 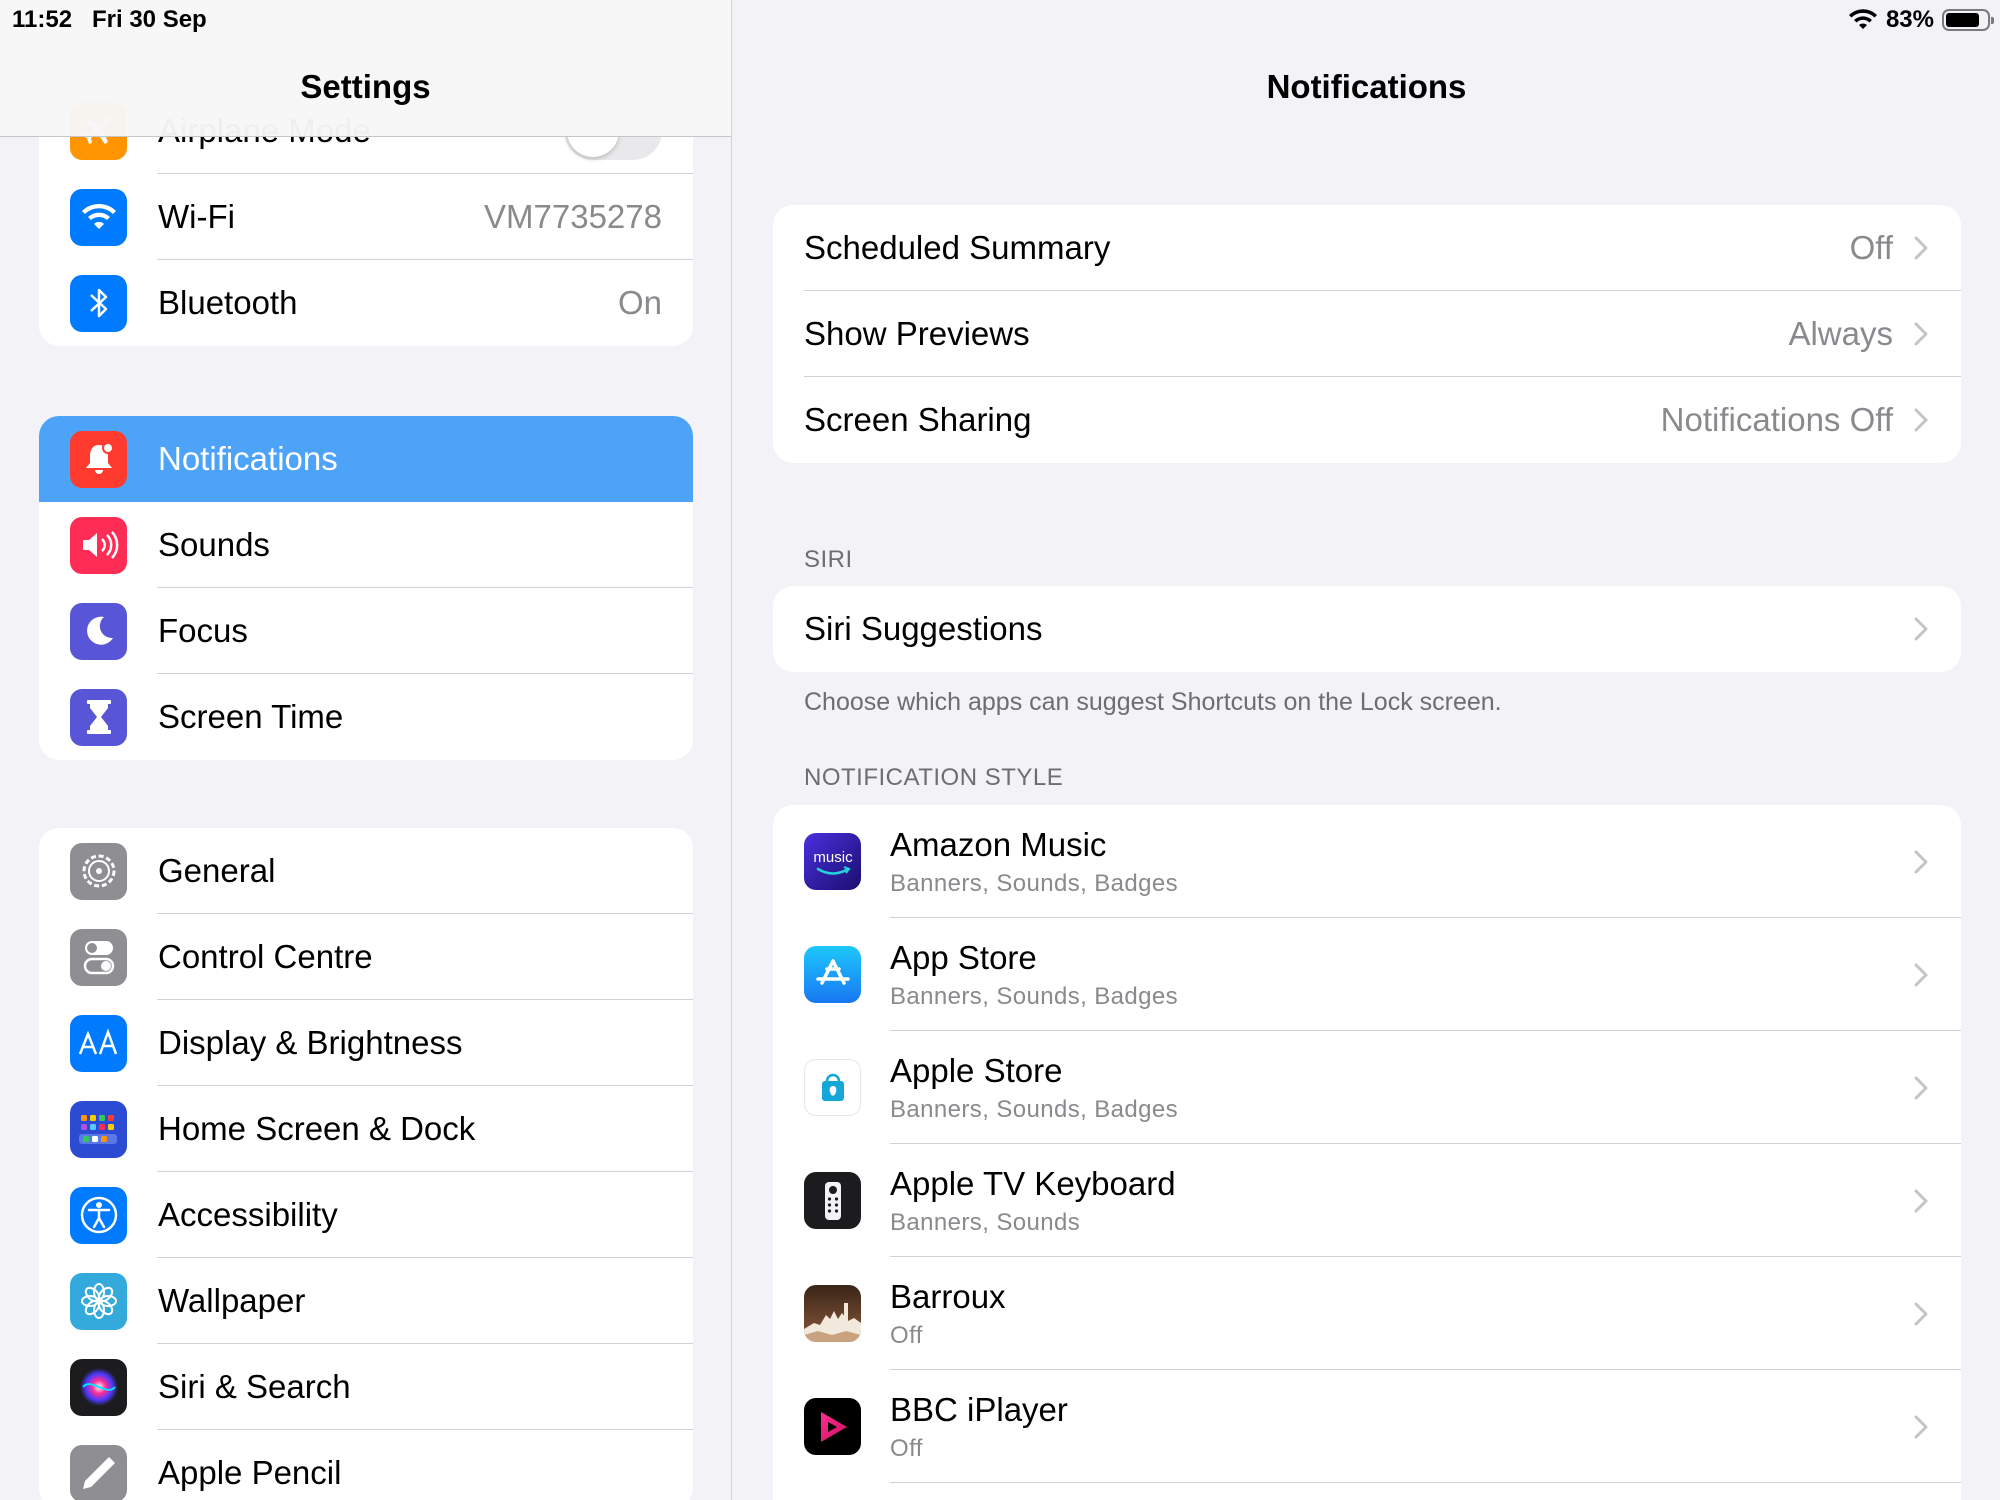 What do you see at coordinates (1871, 247) in the screenshot?
I see `row-value: Off` at bounding box center [1871, 247].